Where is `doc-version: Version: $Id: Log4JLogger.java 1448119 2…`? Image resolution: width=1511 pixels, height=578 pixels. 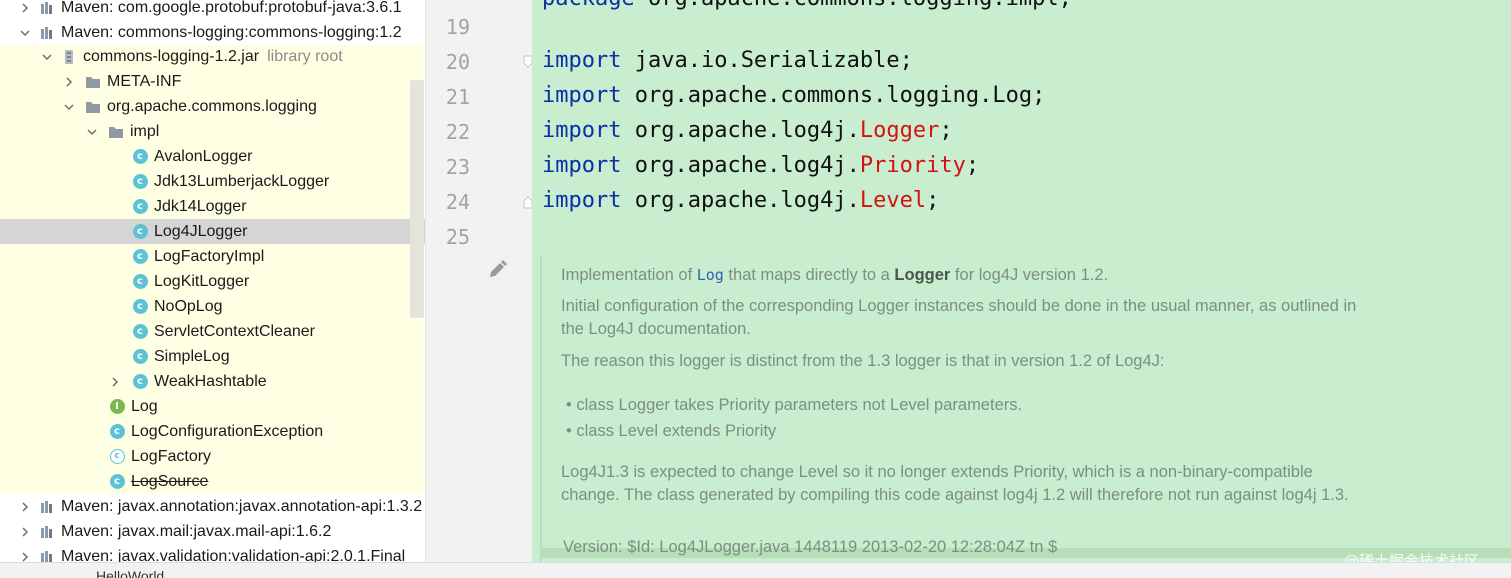 doc-version: Version: $Id: Log4JLogger.java 1448119 2… is located at coordinates (810, 547).